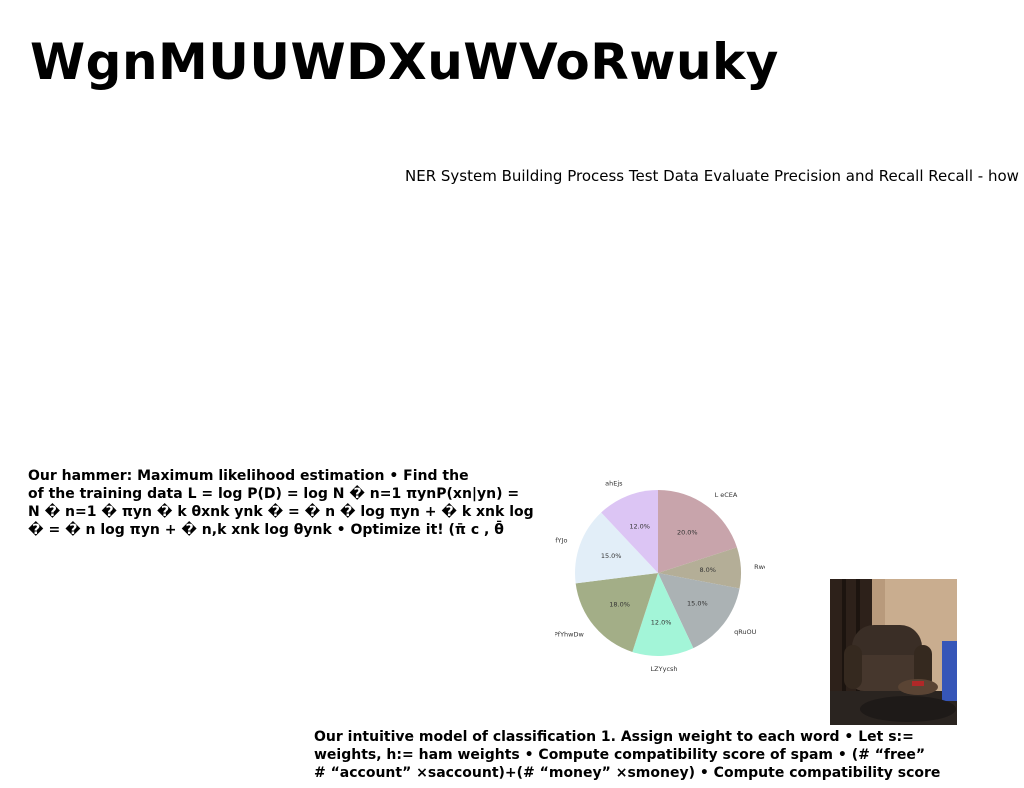  What do you see at coordinates (619, 605) in the screenshot?
I see `pie-value-label: 18.0%` at bounding box center [619, 605].